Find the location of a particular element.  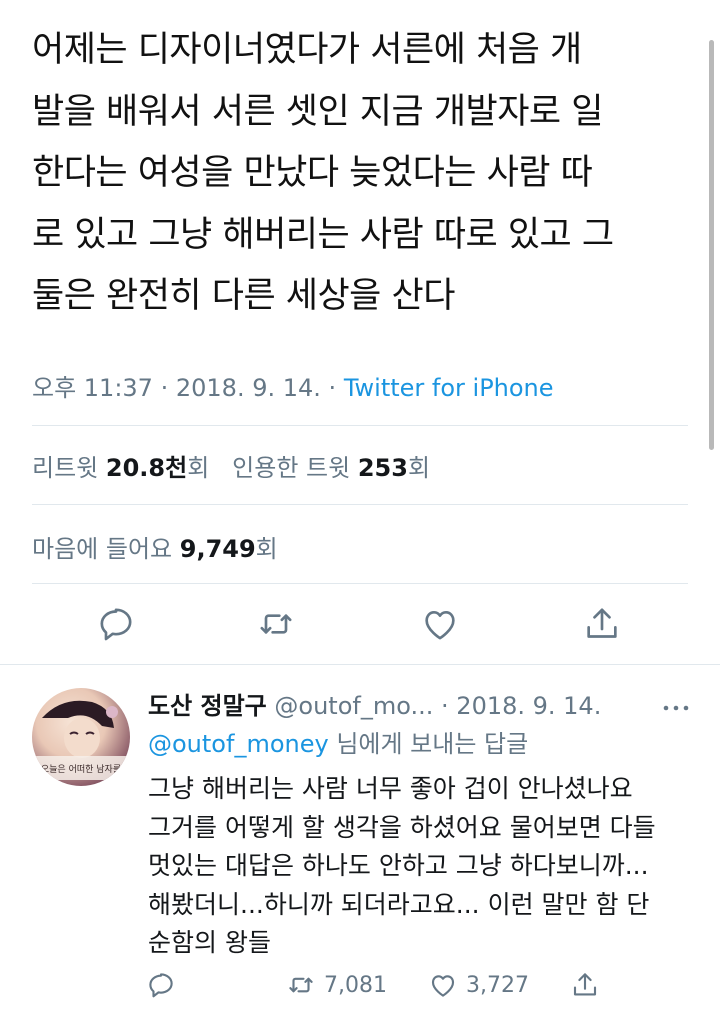

reply-author-name: 도산 정말구 is located at coordinates (207, 706).